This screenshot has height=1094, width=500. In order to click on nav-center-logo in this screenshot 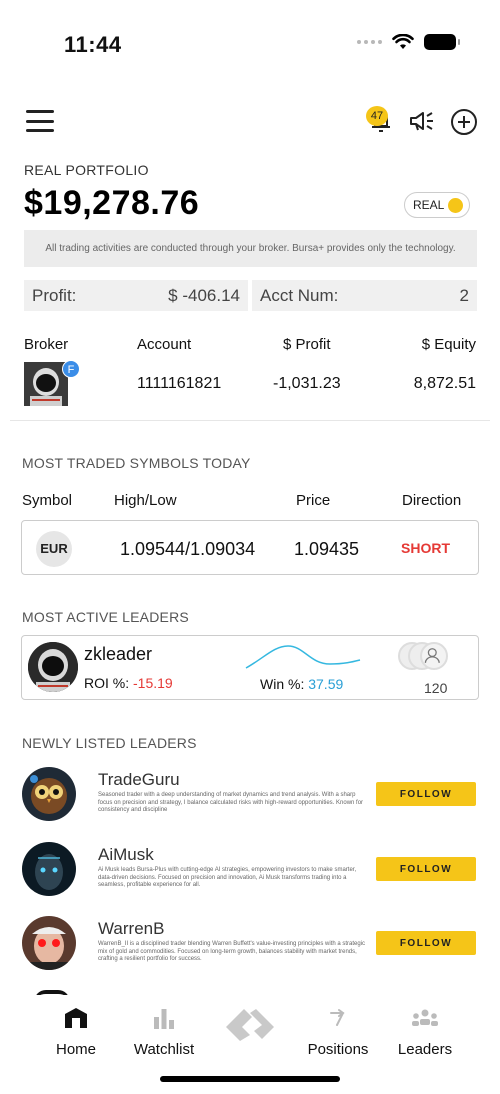, I will do `click(250, 1025)`.